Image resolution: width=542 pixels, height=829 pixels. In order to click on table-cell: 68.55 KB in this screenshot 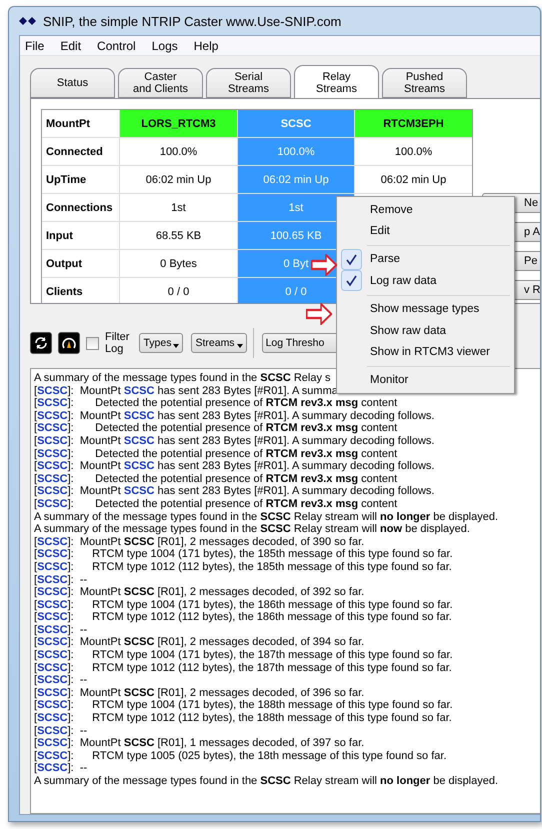, I will do `click(178, 235)`.